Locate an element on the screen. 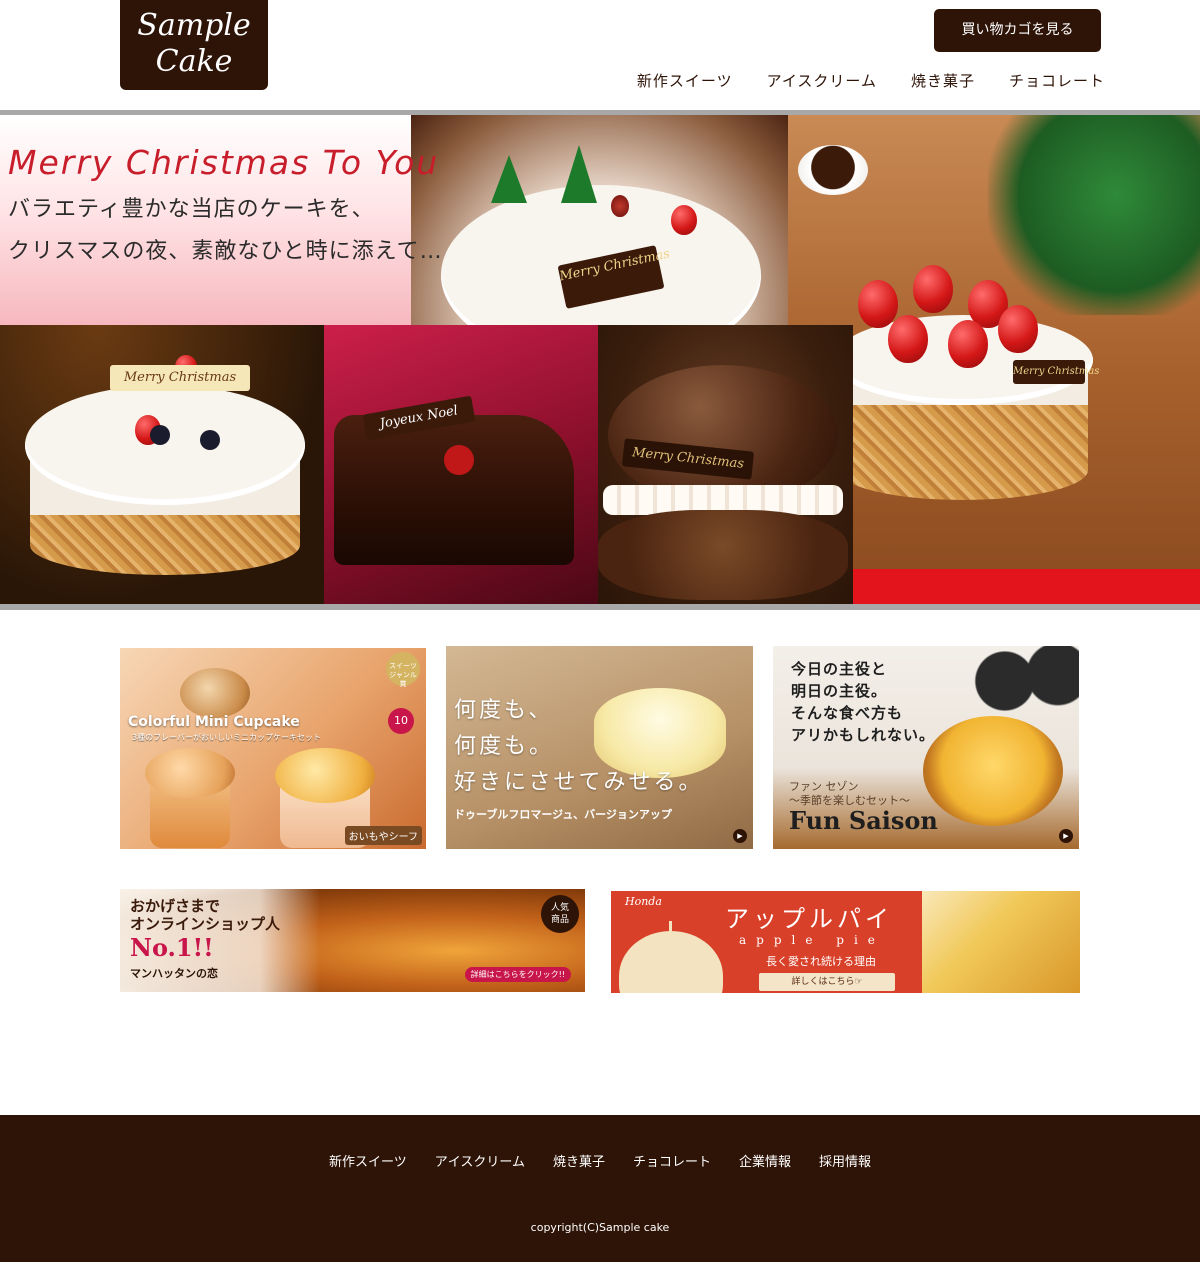 This screenshot has width=1200, height=1262. footer-link-recruit: 採用情報 is located at coordinates (845, 1160).